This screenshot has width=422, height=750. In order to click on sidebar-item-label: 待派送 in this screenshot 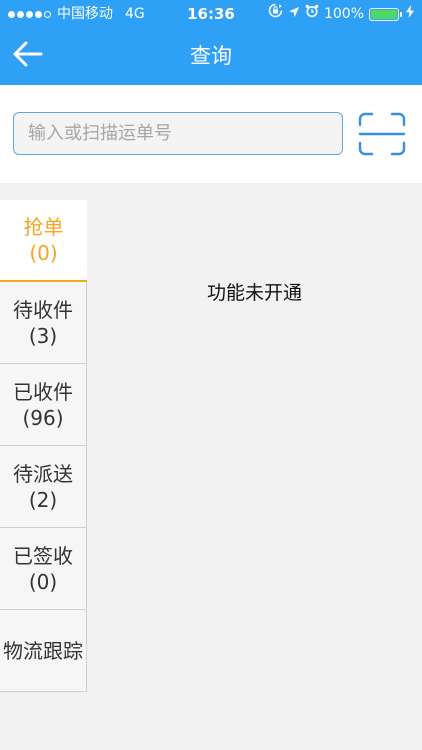, I will do `click(43, 473)`.